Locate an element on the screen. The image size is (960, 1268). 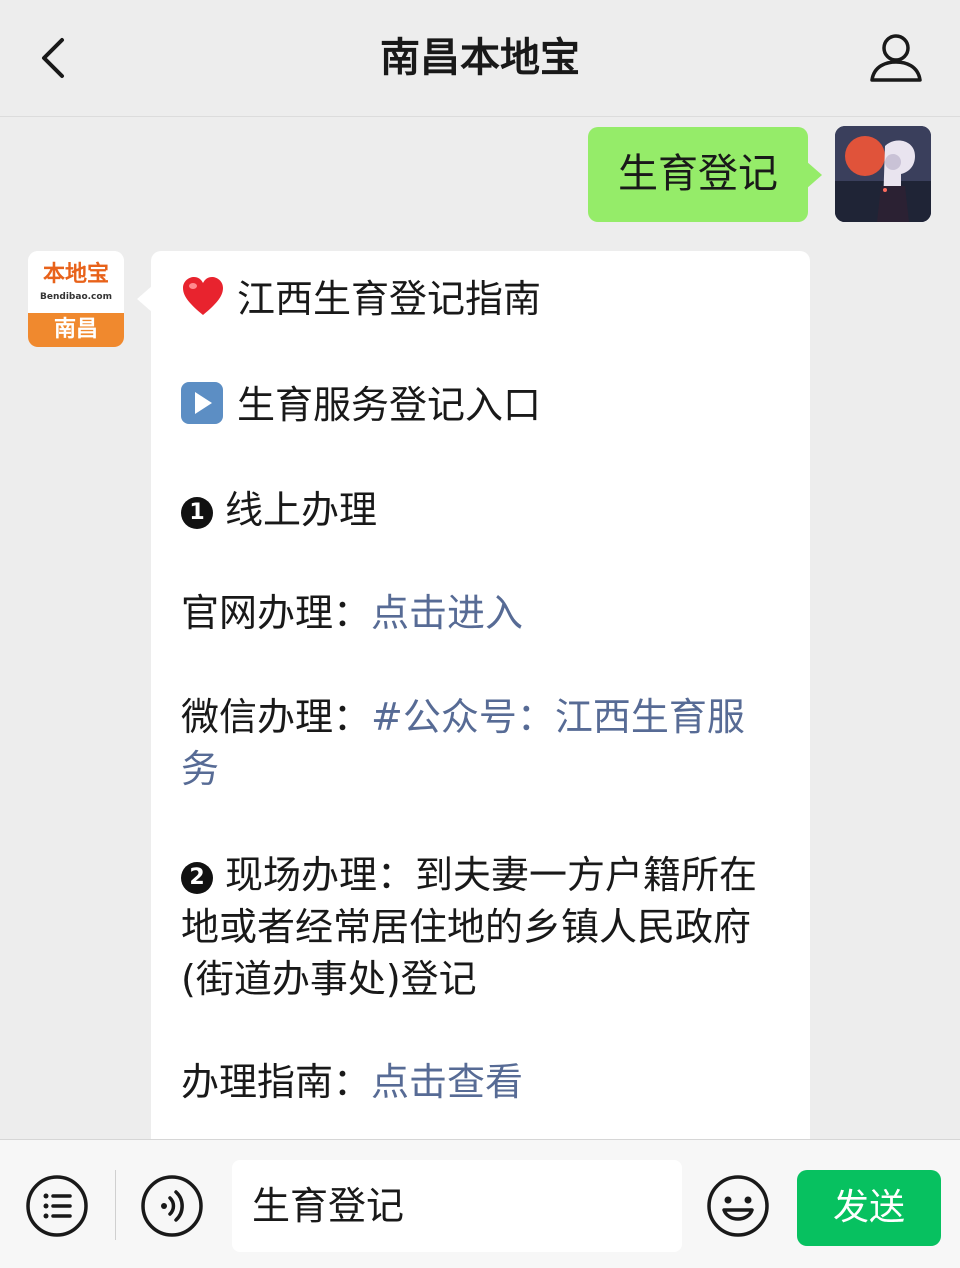
onsite-line: 2 现场办理：到夫妻一方户籍所在 is located at coordinates (486, 875).